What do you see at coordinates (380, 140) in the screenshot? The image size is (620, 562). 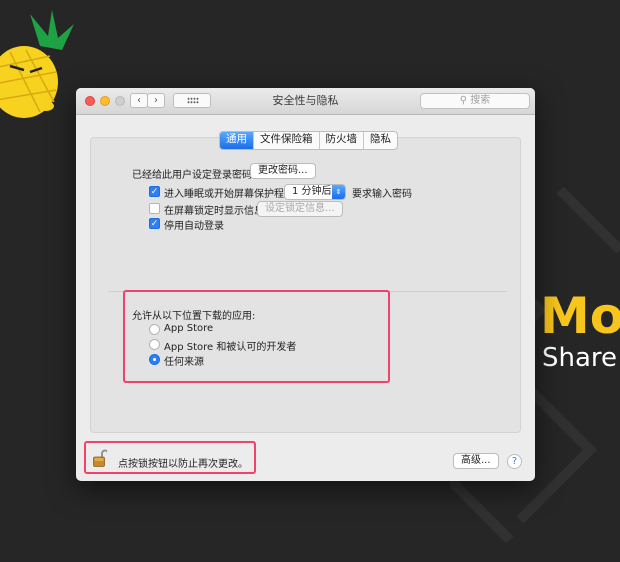 I see `tab-privacy: 隐私` at bounding box center [380, 140].